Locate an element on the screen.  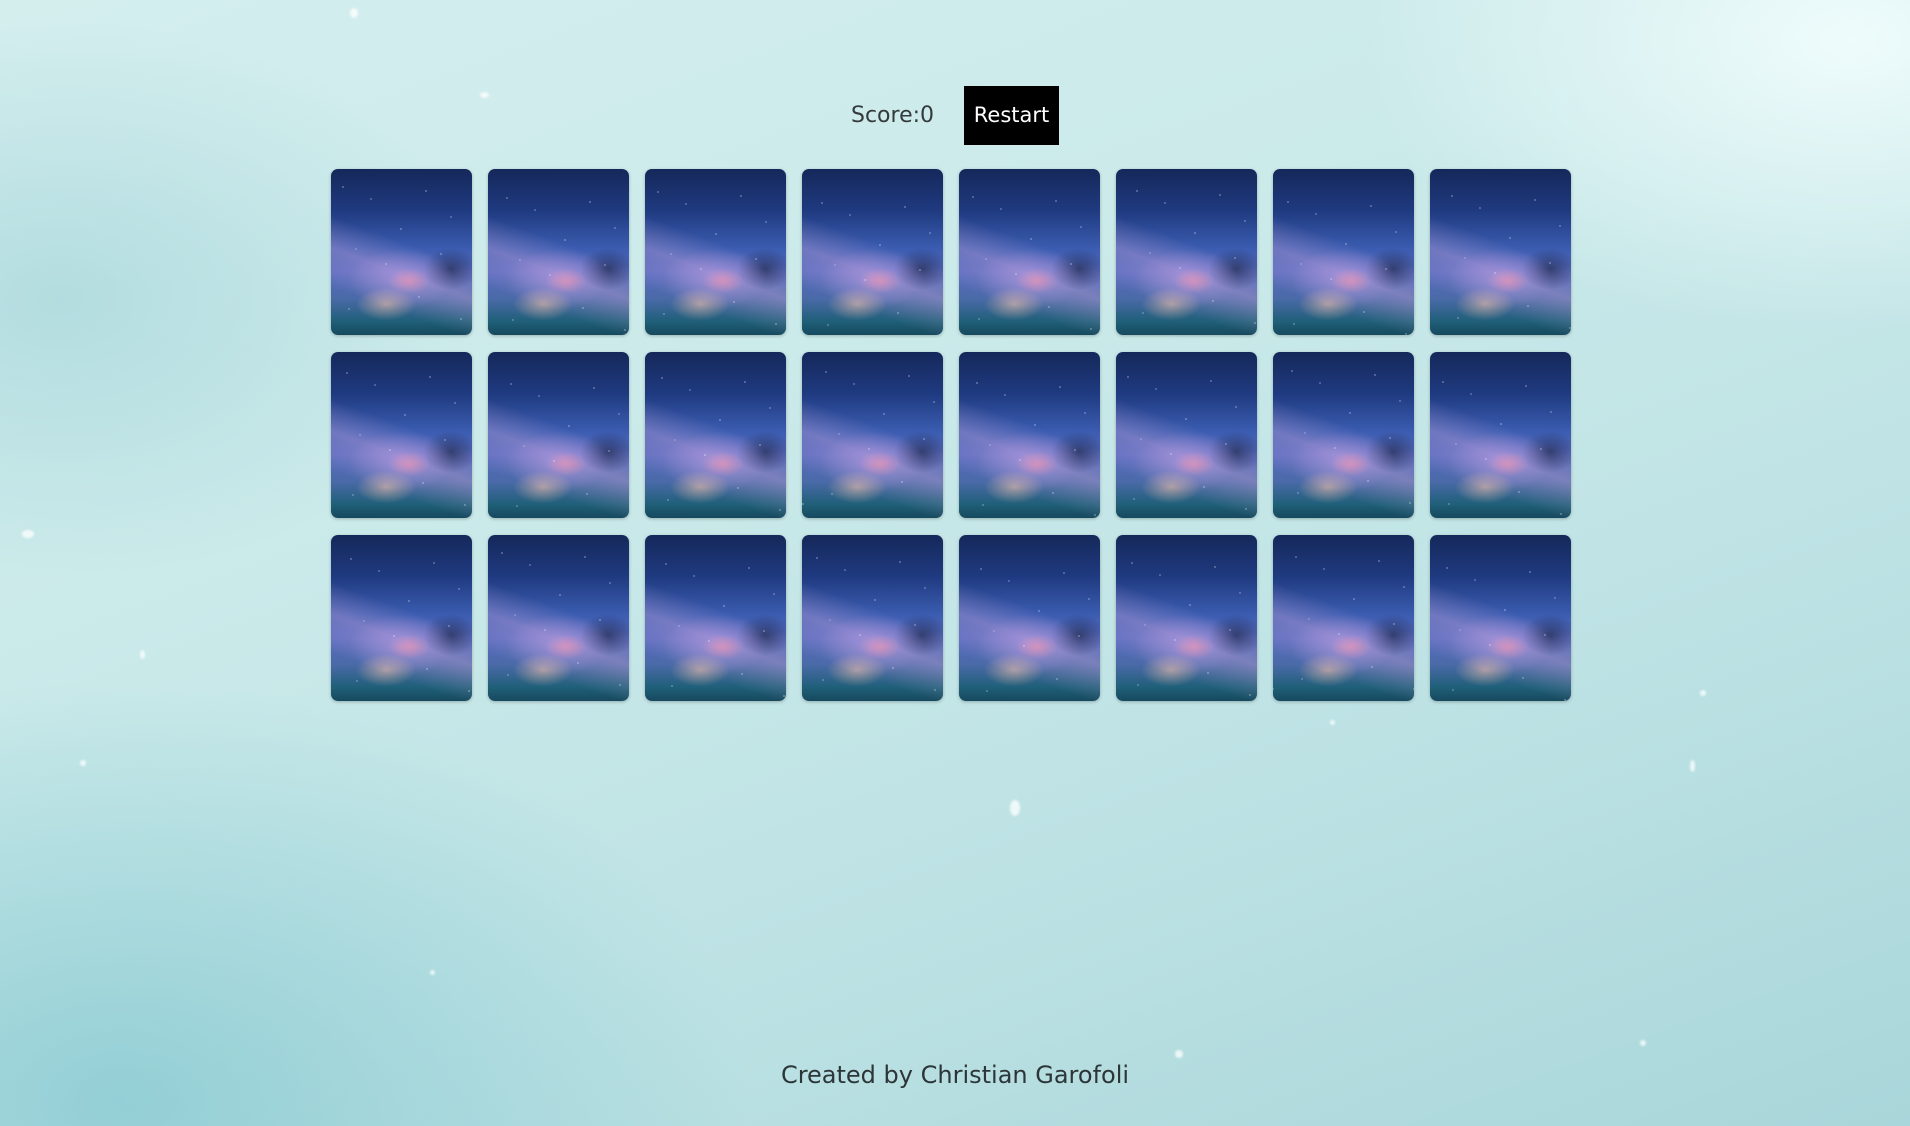
restart-button: Restart is located at coordinates (1011, 115).